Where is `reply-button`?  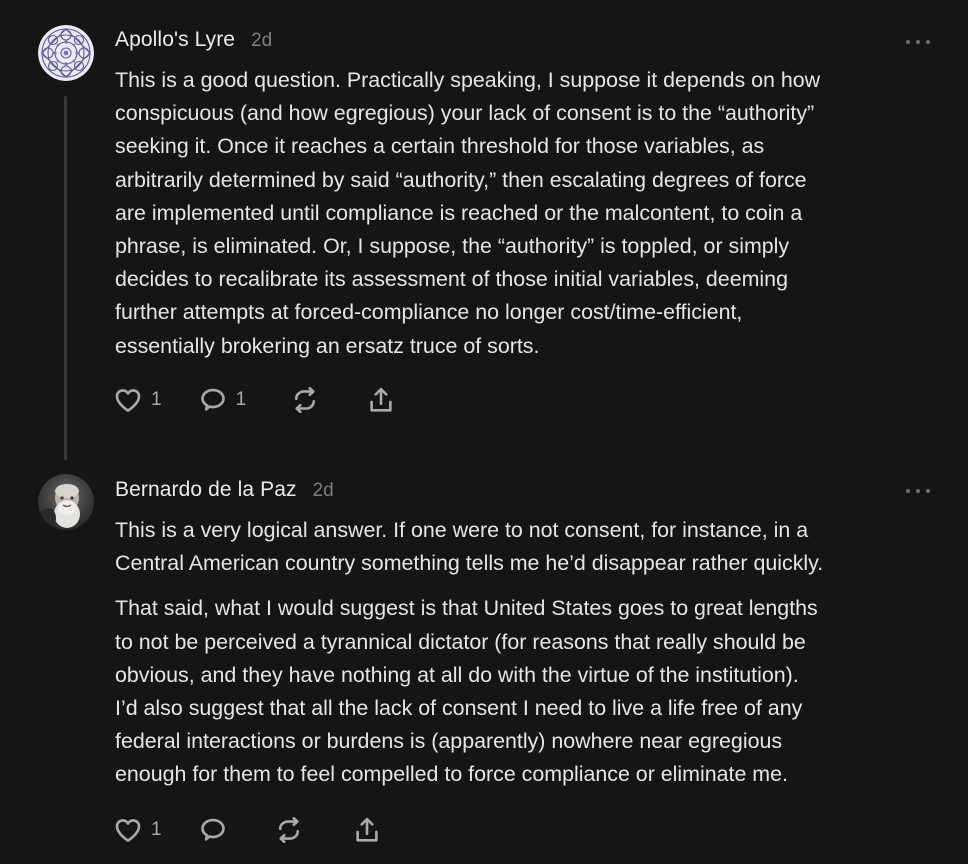
reply-button is located at coordinates (213, 830).